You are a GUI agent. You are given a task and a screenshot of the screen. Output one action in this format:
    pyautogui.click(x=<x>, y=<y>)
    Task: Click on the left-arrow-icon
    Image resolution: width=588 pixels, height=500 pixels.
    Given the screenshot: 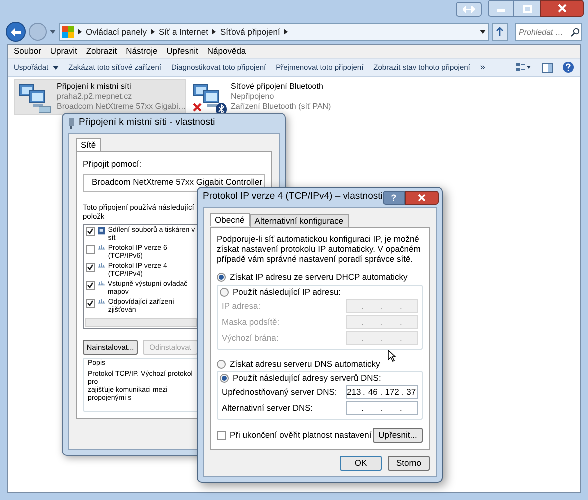 What is the action you would take?
    pyautogui.click(x=16, y=32)
    